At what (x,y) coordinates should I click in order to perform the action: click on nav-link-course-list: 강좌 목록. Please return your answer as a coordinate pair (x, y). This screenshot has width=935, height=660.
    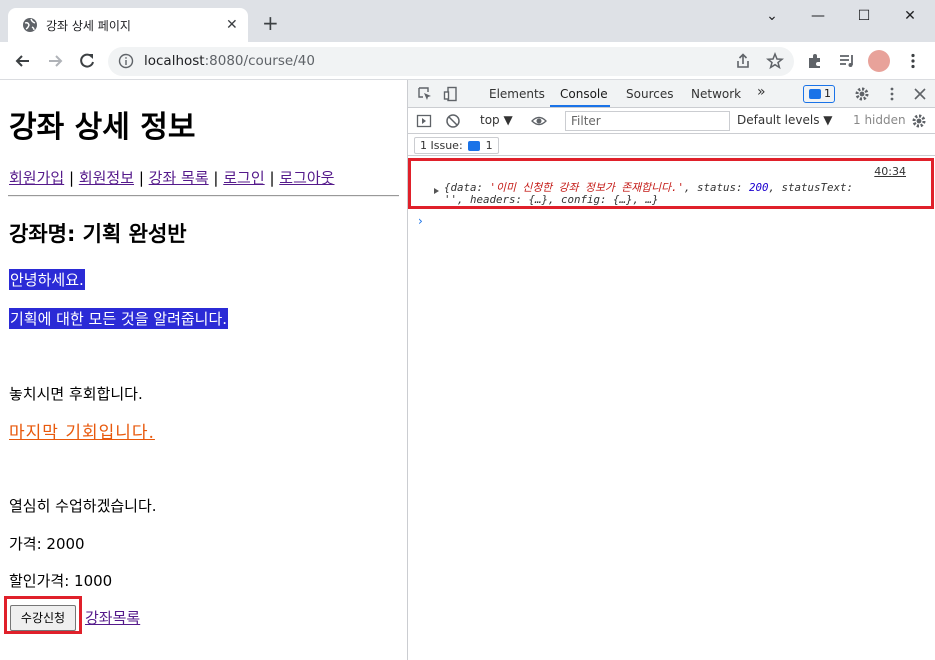
    Looking at the image, I should click on (179, 178).